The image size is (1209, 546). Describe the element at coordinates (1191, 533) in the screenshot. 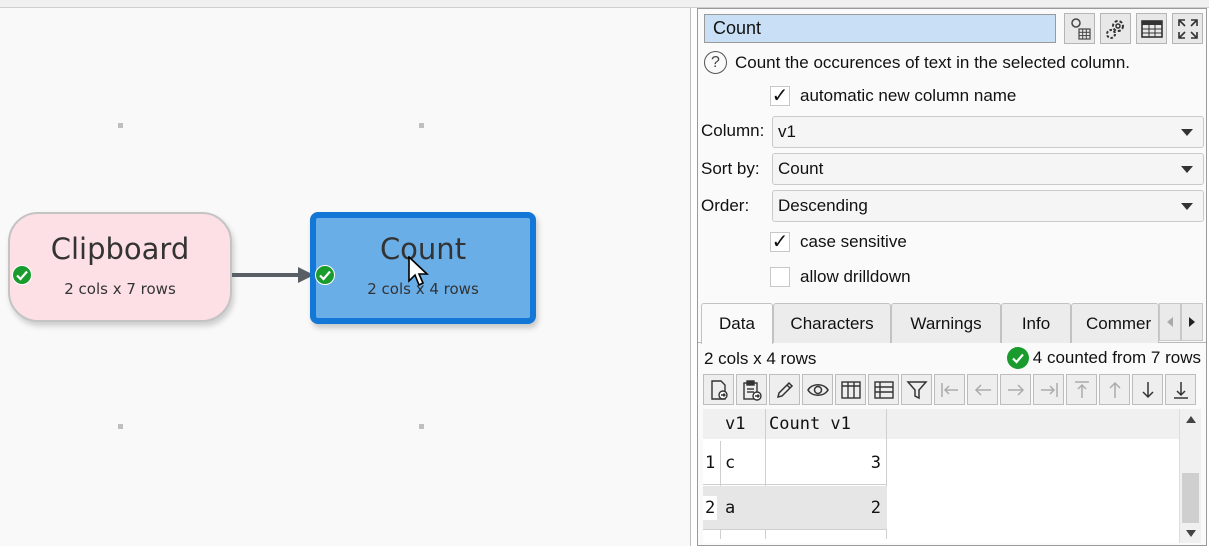

I see `scroll-down-icon` at that location.